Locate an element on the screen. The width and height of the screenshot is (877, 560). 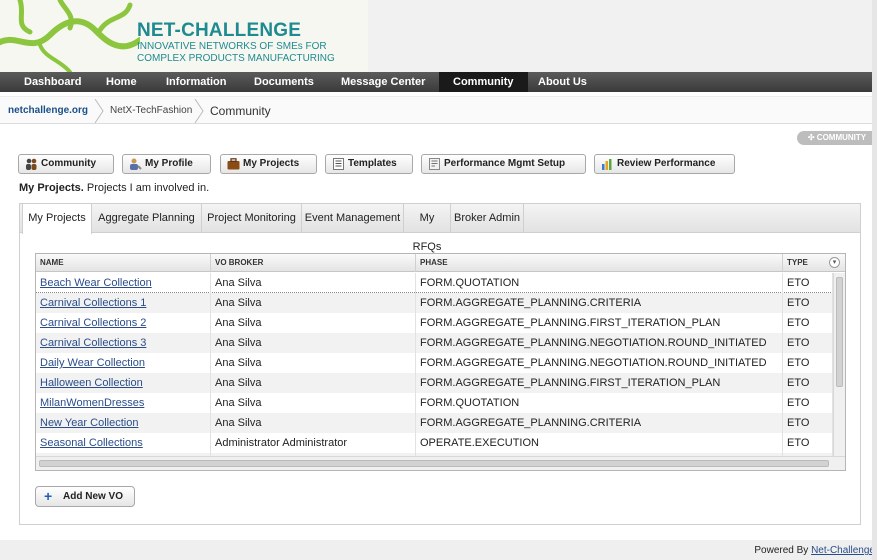
nav-about-us: About Us is located at coordinates (562, 82).